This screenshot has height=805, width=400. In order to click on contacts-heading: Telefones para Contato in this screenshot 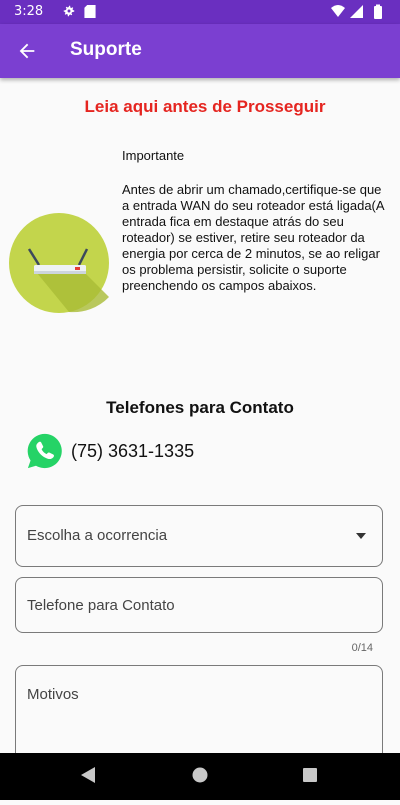, I will do `click(200, 407)`.